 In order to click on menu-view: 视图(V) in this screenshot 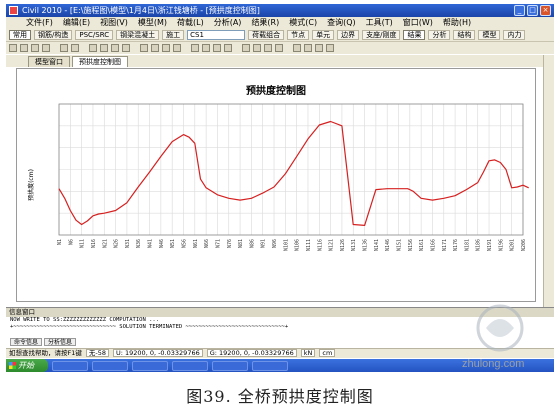, I will do `click(114, 23)`.